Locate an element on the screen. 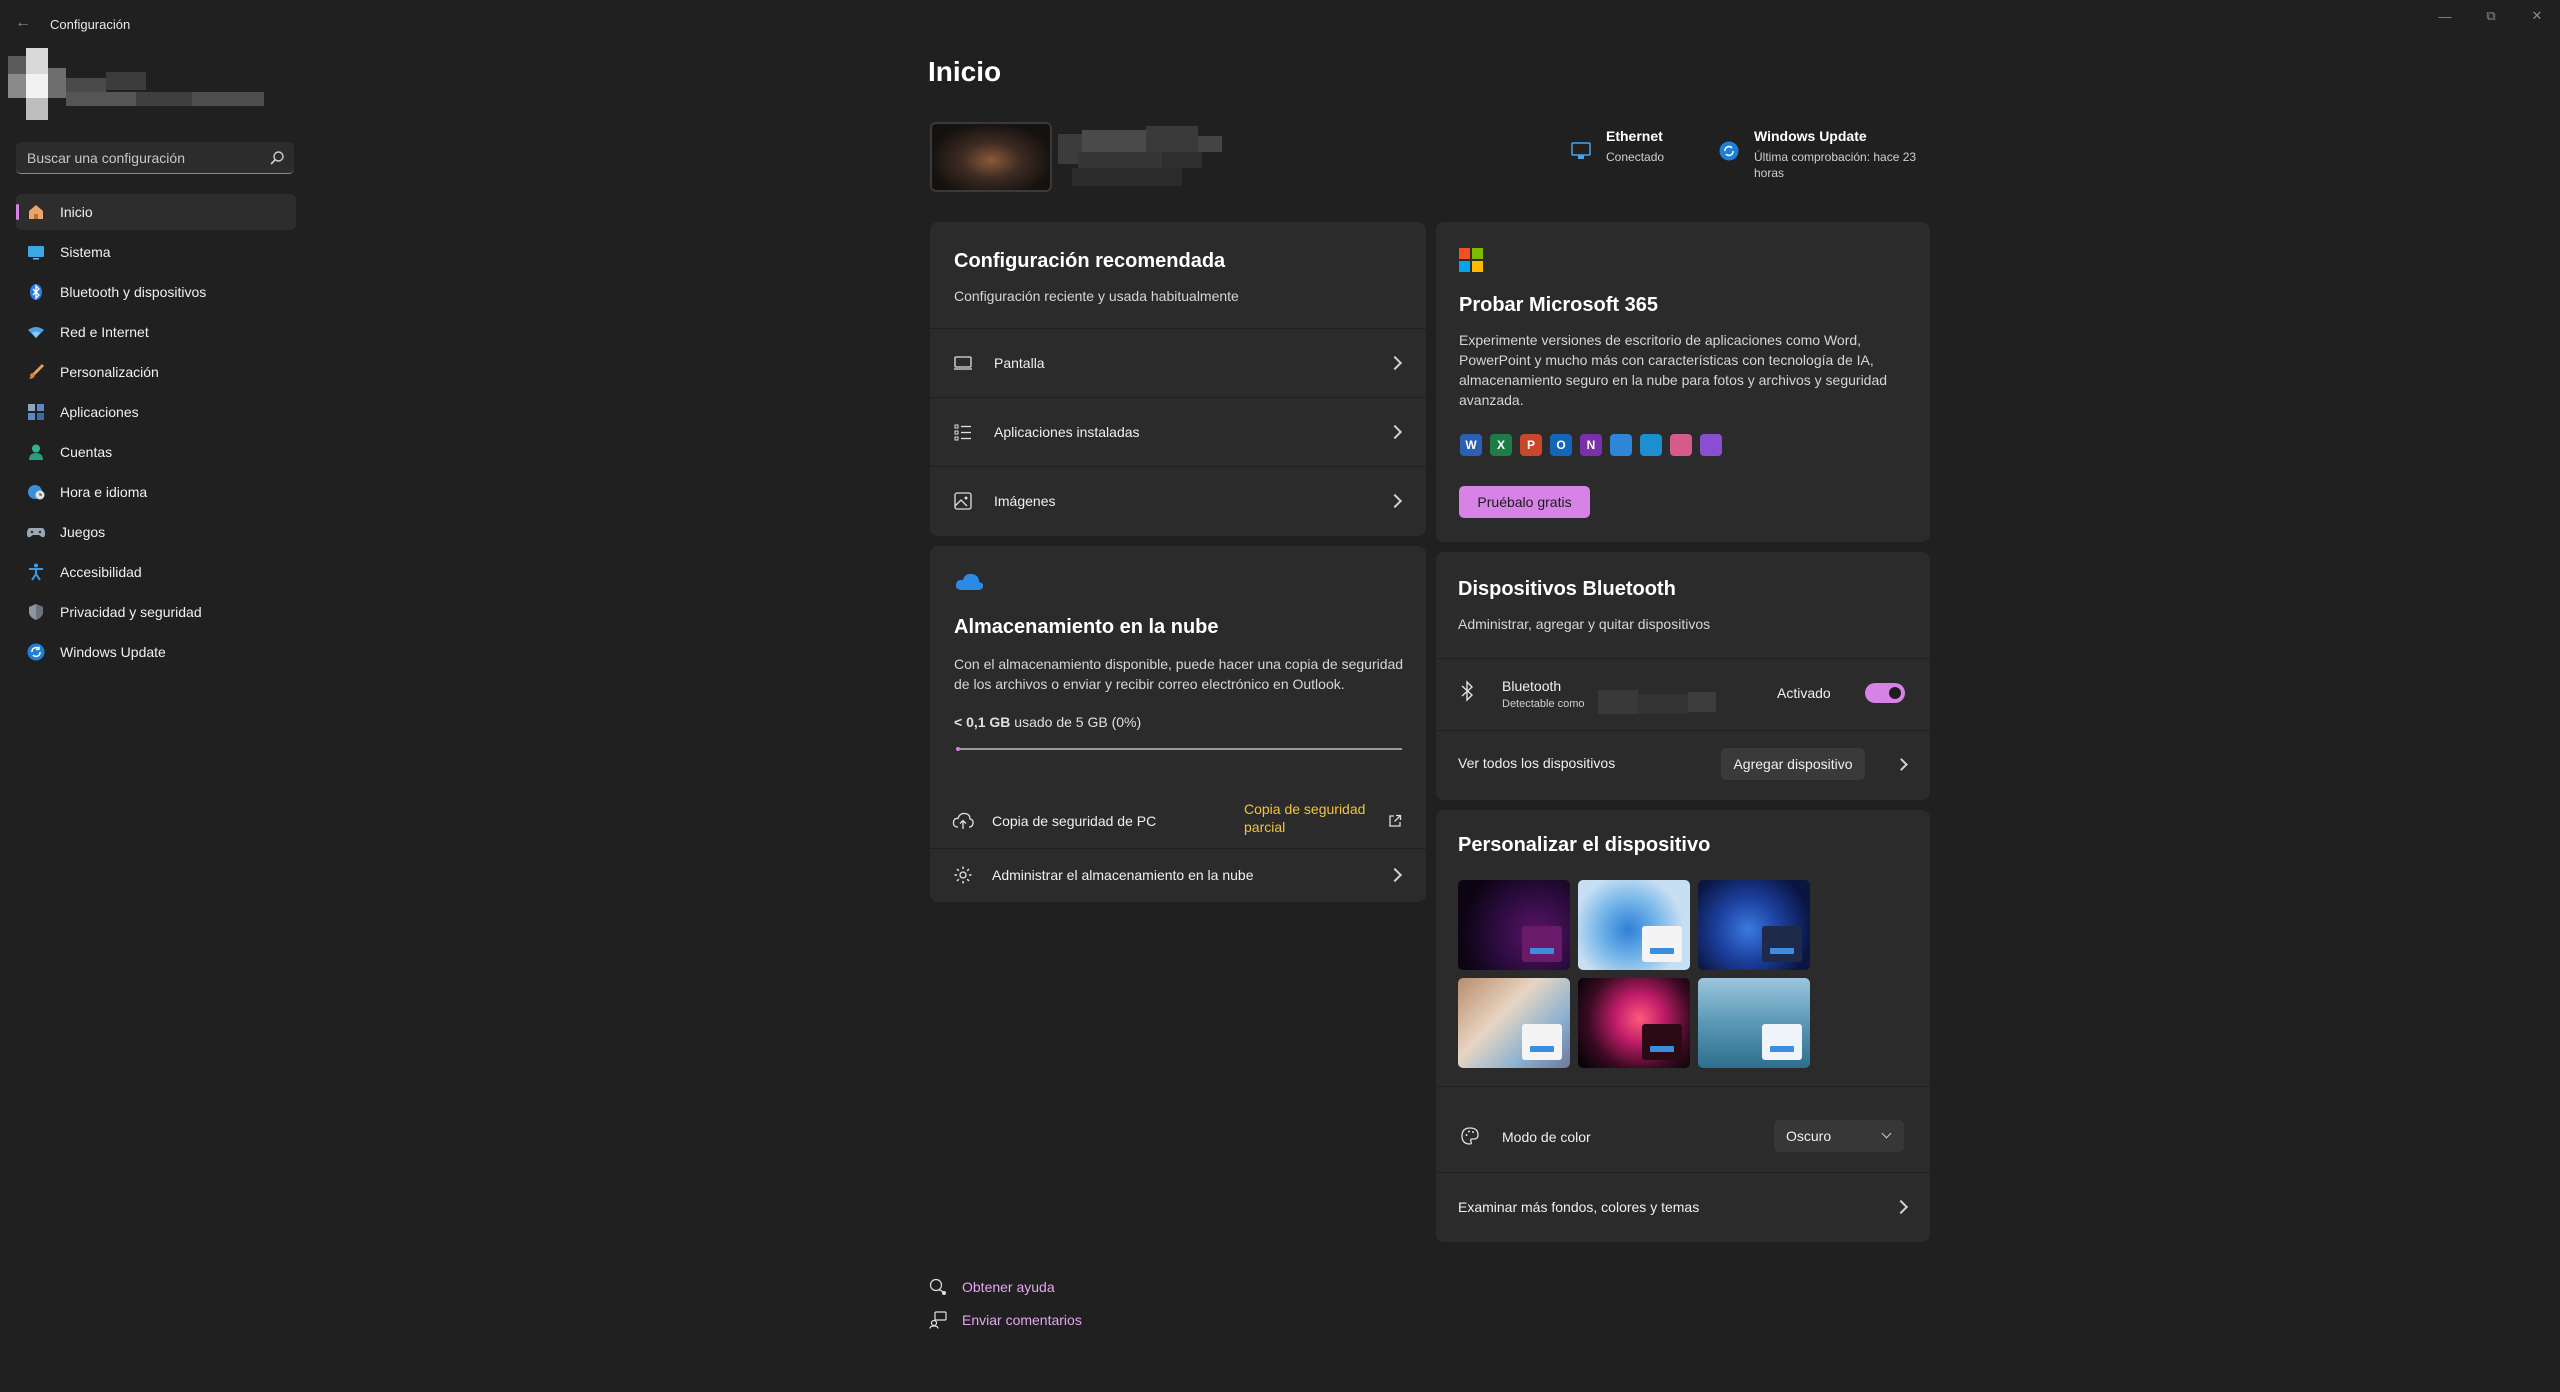 The height and width of the screenshot is (1392, 2560). defender-icon is located at coordinates (1651, 445).